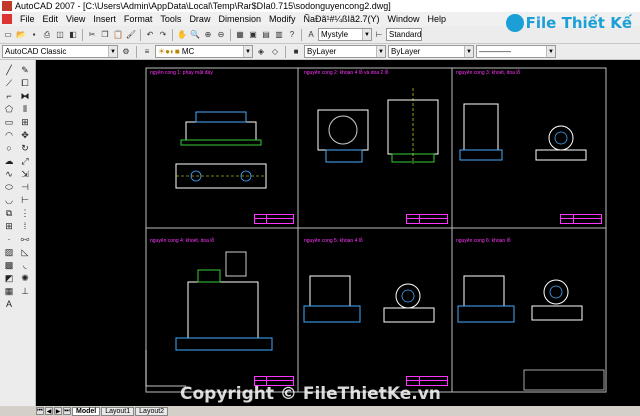  What do you see at coordinates (9, 265) in the screenshot?
I see `gradient-icon: ▩` at bounding box center [9, 265].